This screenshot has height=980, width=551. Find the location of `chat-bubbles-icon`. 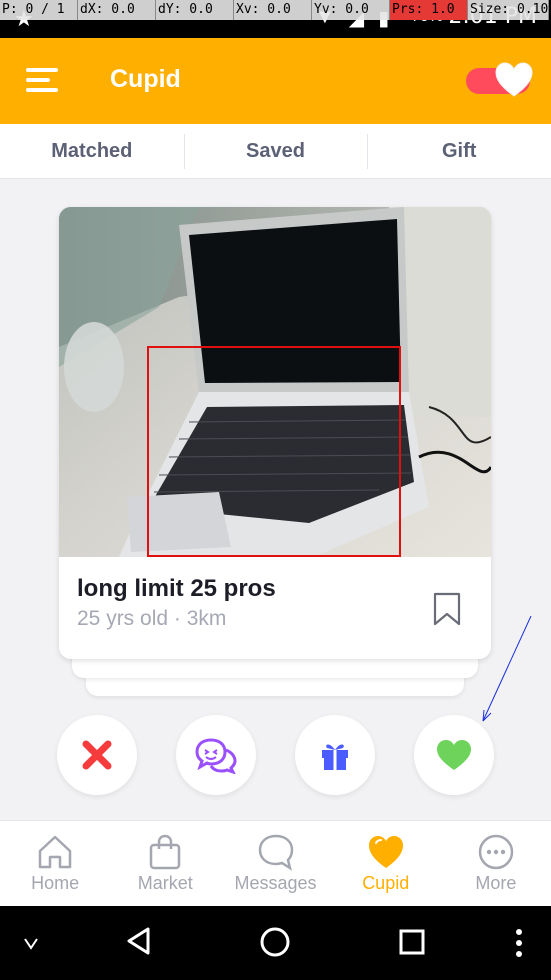

chat-bubbles-icon is located at coordinates (216, 756).